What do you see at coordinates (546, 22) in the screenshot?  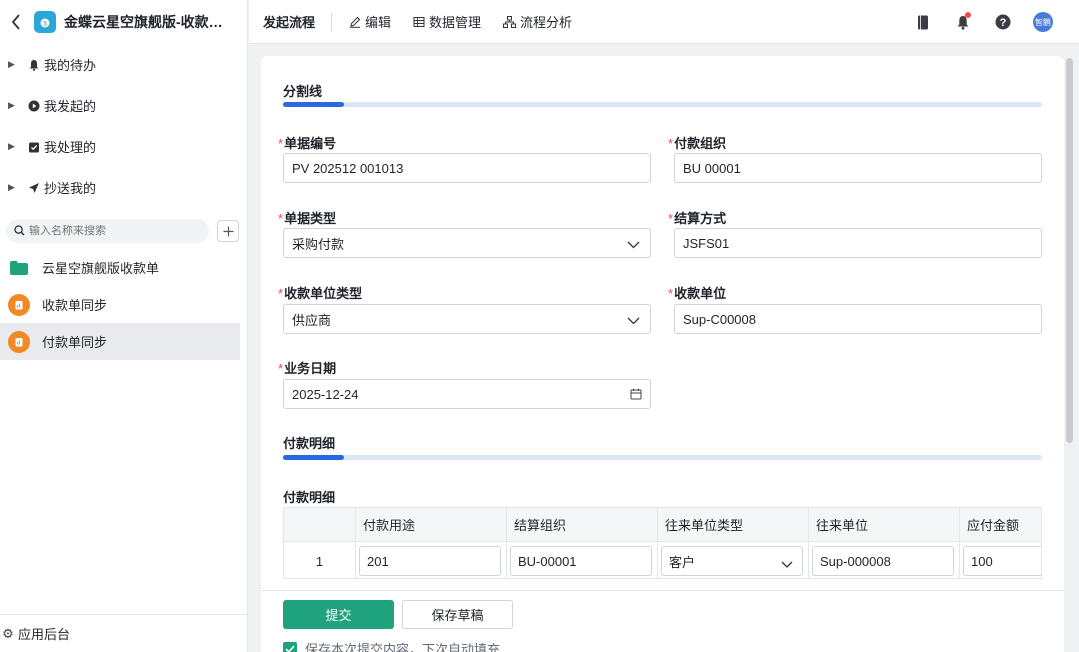 I see `tab-label: 流程分析` at bounding box center [546, 22].